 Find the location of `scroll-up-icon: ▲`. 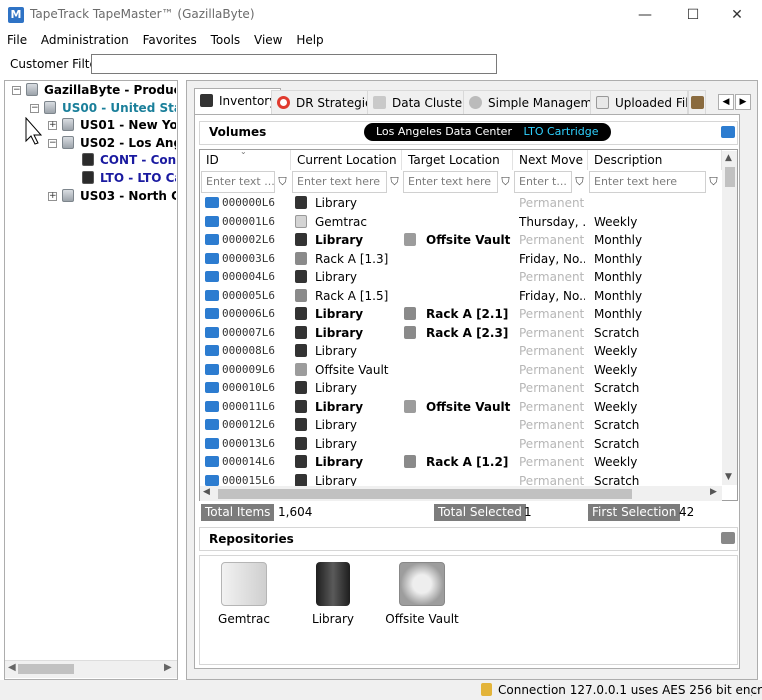

scroll-up-icon: ▲ is located at coordinates (728, 158).